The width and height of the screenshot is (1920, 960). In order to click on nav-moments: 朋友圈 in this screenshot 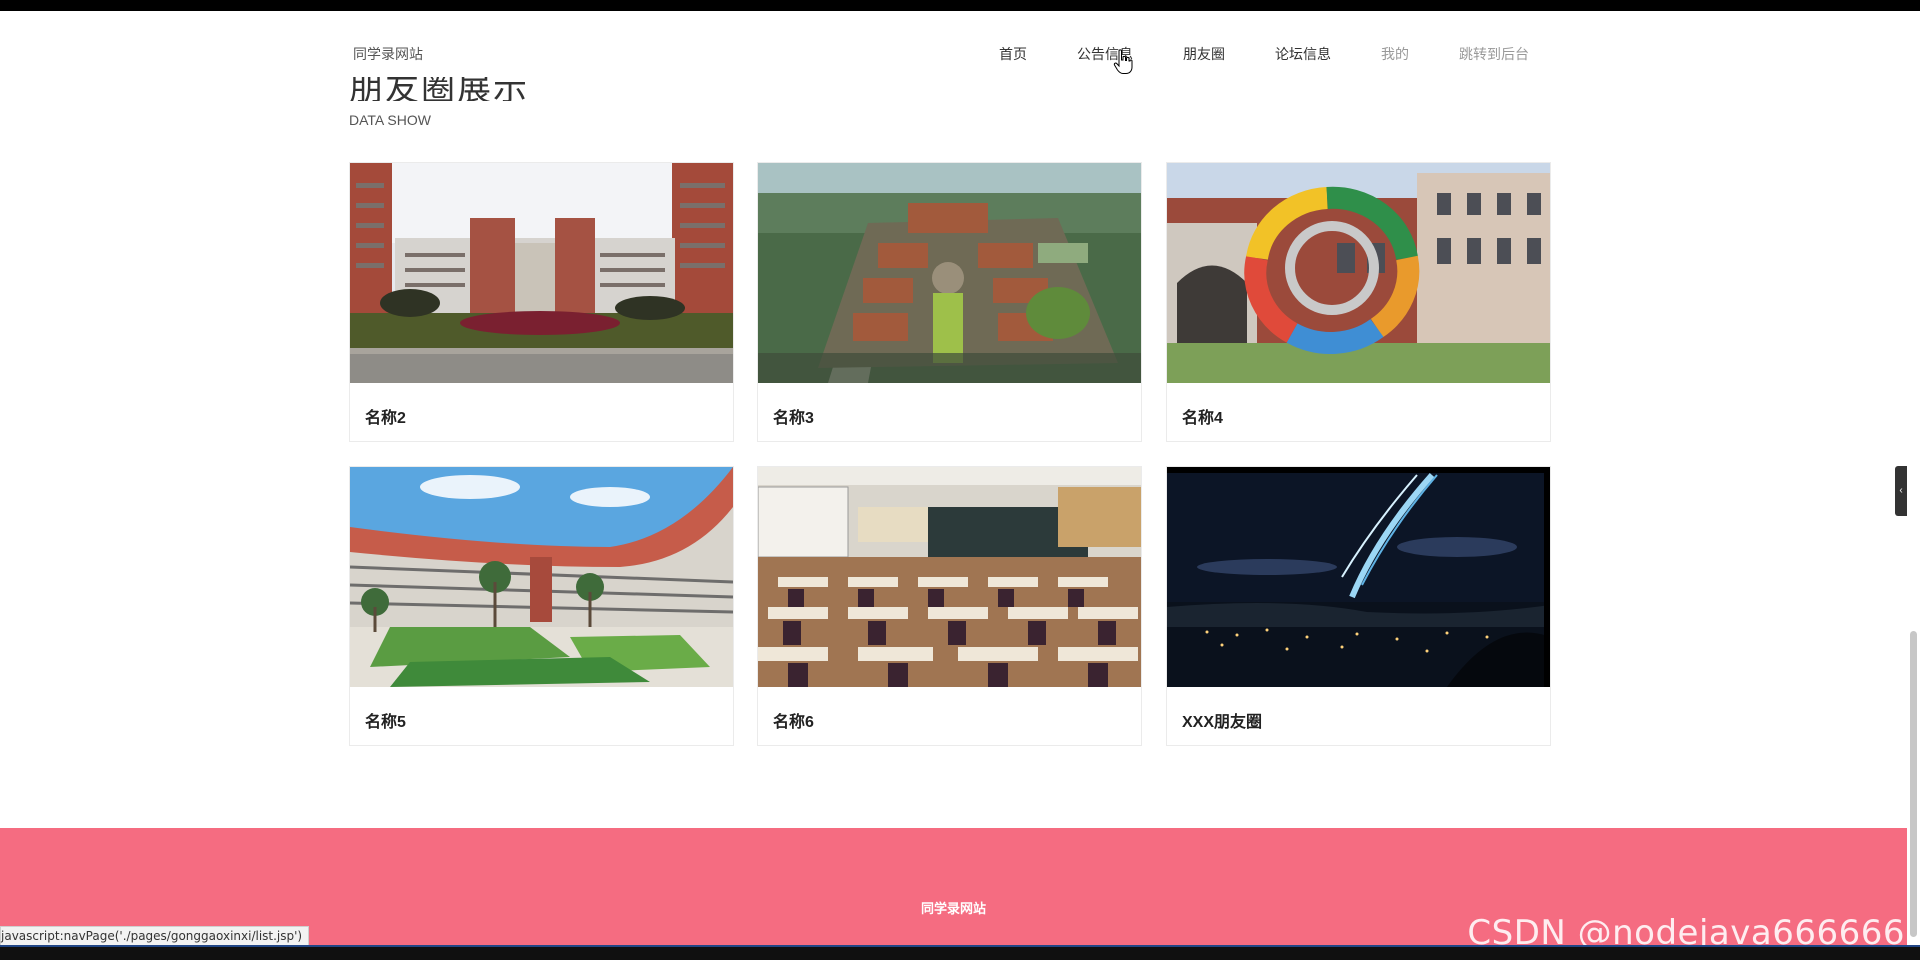, I will do `click(1204, 54)`.